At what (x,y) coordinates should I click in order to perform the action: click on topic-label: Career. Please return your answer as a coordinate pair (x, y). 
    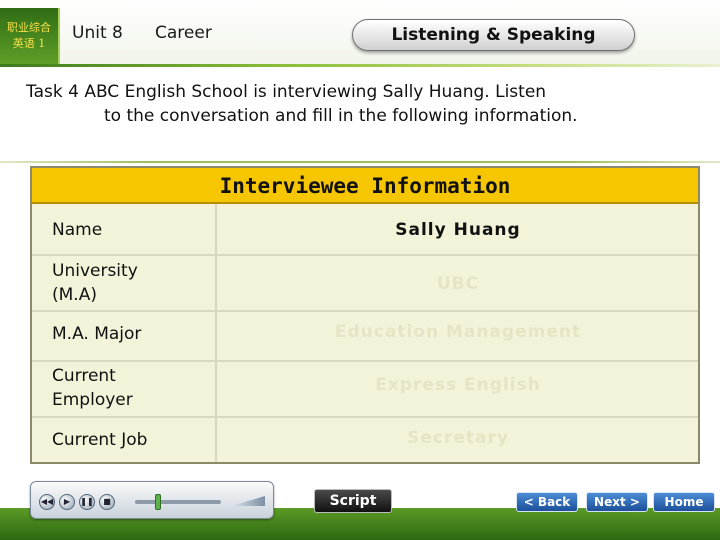
    Looking at the image, I should click on (183, 33).